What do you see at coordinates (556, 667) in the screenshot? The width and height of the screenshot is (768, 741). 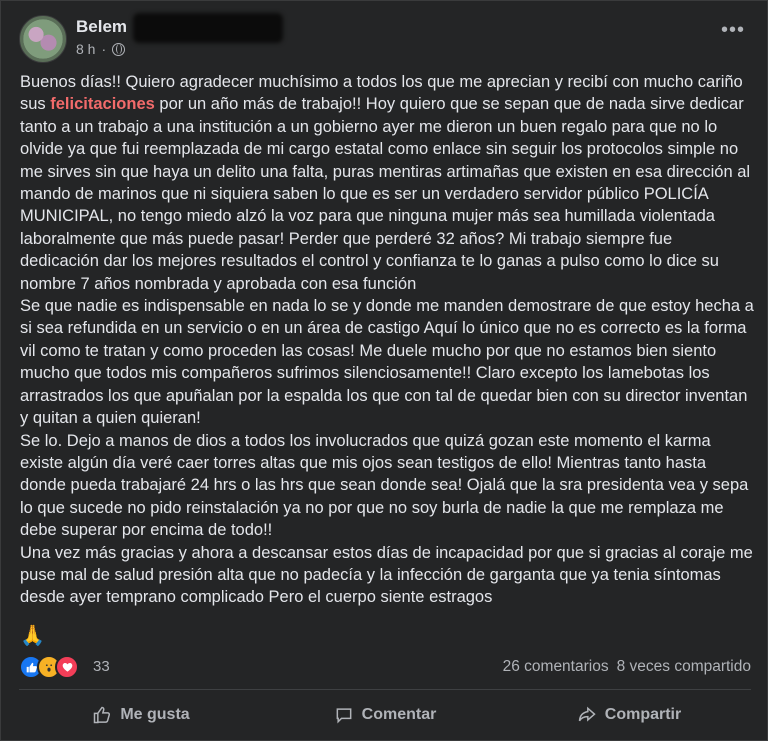 I see `comments-count: 26 comentarios` at bounding box center [556, 667].